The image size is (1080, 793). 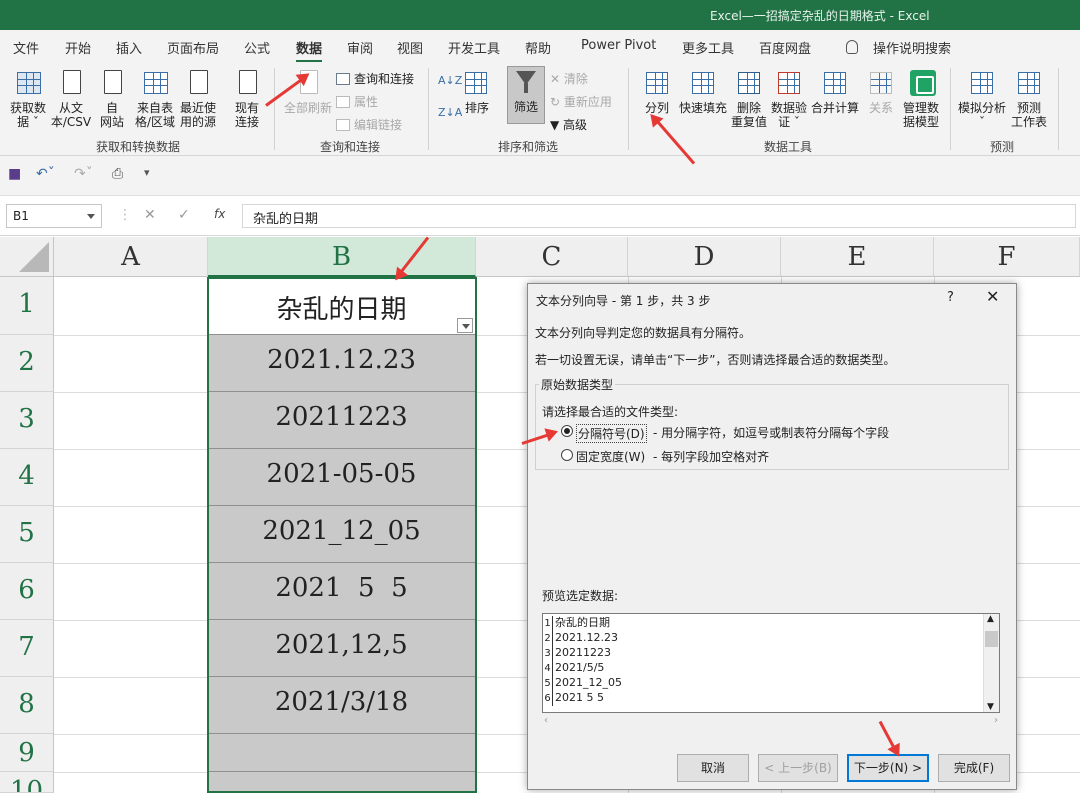 I want to click on cell-b3: 20211223, so click(x=341, y=420).